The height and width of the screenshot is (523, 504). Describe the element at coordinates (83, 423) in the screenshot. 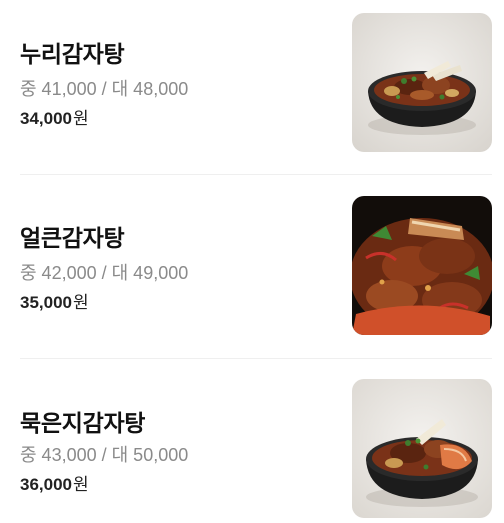

I see `menu-item-name: 묵은지감자탕` at that location.